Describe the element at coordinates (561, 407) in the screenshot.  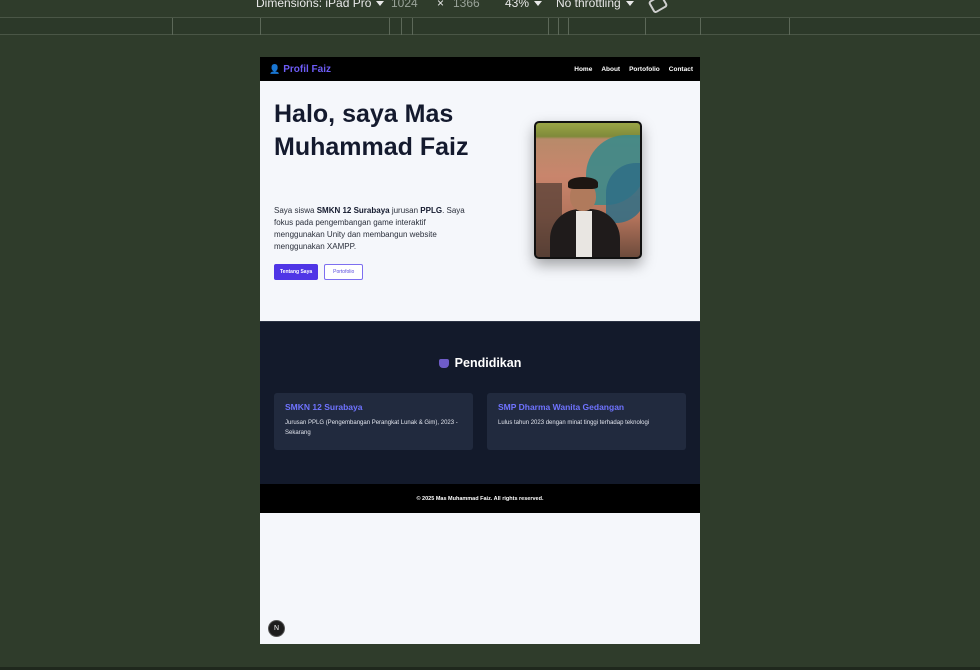
I see `card-title: SMP Dharma Wanita Gedangan` at that location.